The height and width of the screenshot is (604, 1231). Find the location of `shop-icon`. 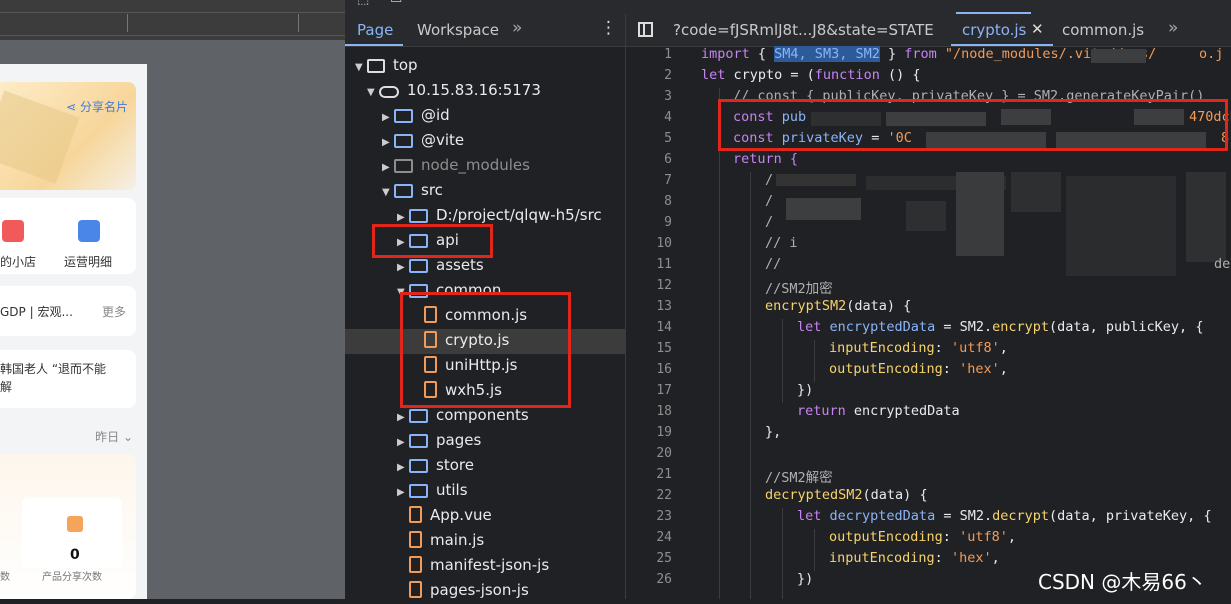

shop-icon is located at coordinates (13, 231).